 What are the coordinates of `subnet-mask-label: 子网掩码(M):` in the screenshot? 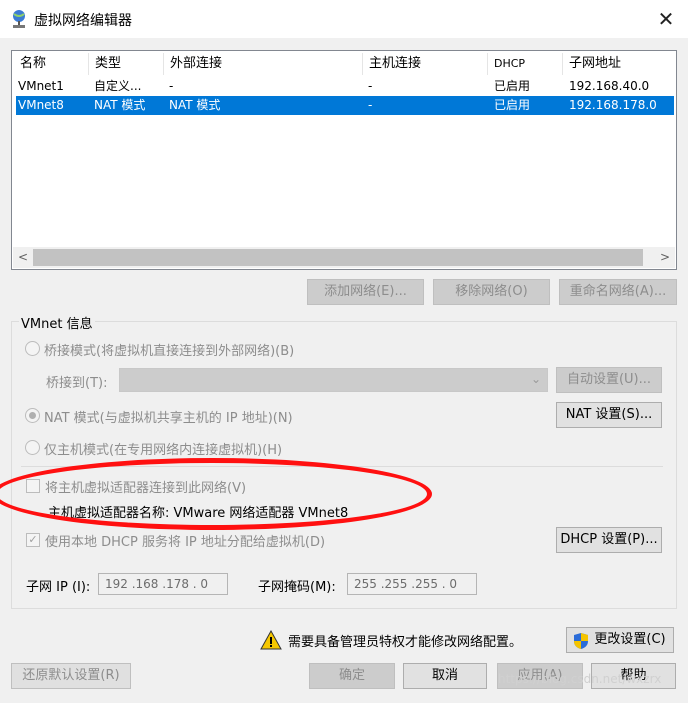 It's located at (297, 587).